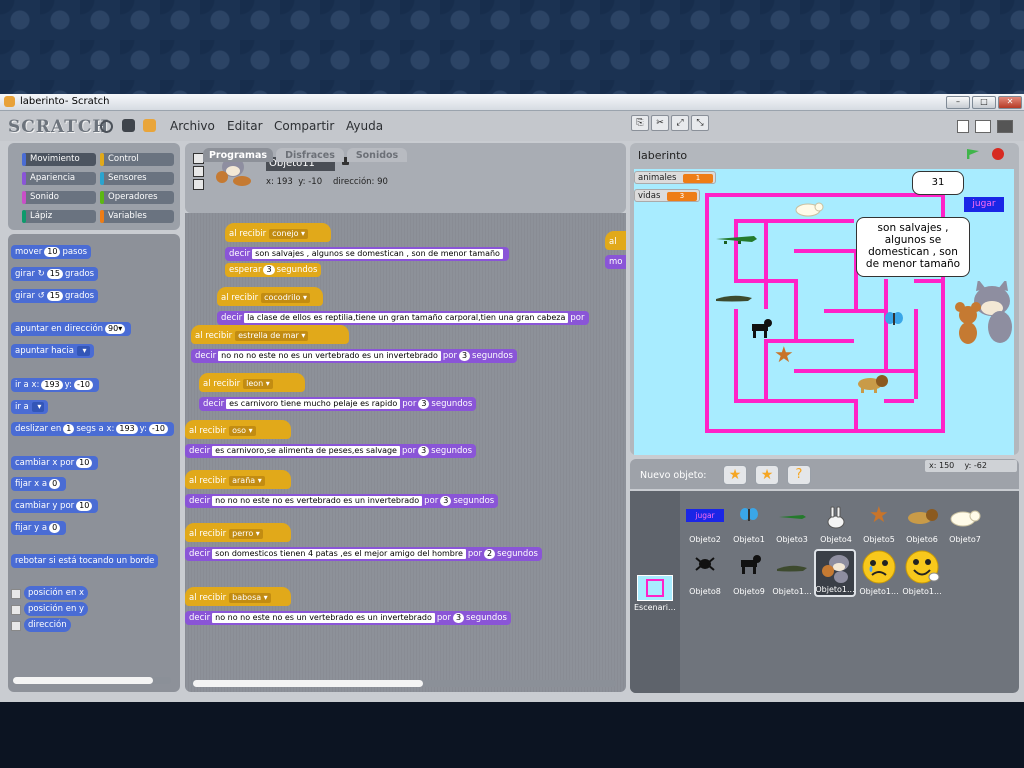 This screenshot has height=768, width=1024. Describe the element at coordinates (792, 527) in the screenshot. I see `sprite-item: Objeto3` at that location.